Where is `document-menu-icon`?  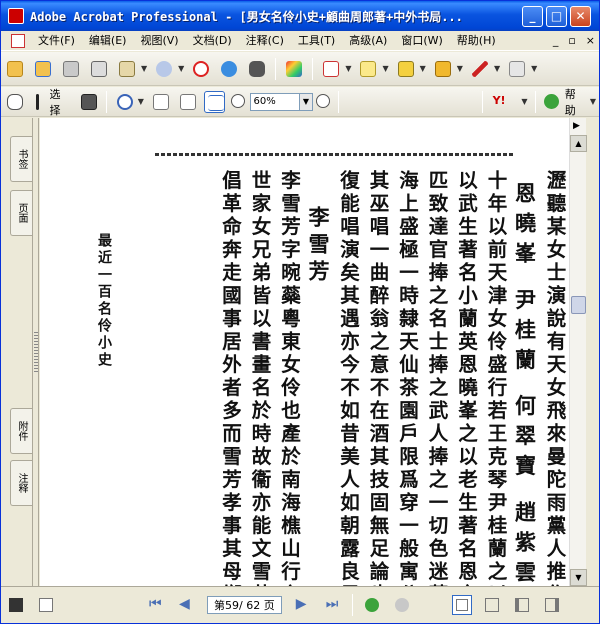
document-menu-icon is located at coordinates (18, 40).